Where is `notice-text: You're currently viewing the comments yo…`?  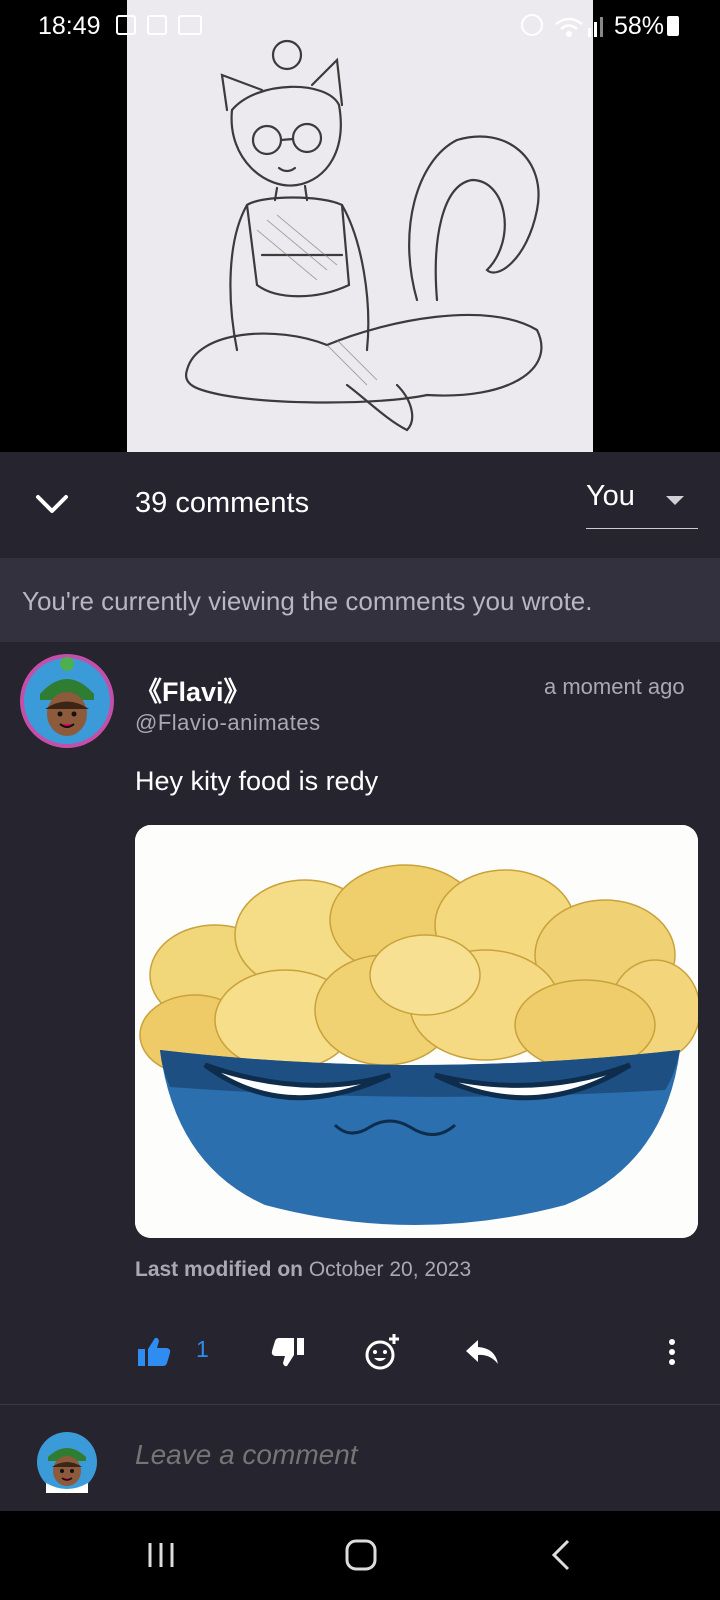
notice-text: You're currently viewing the comments yo… is located at coordinates (307, 601).